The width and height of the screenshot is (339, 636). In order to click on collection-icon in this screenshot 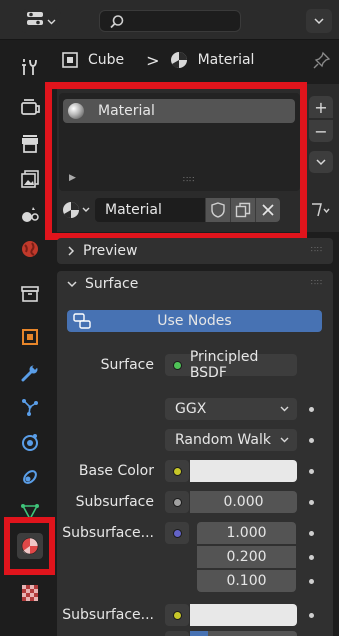, I will do `click(30, 294)`.